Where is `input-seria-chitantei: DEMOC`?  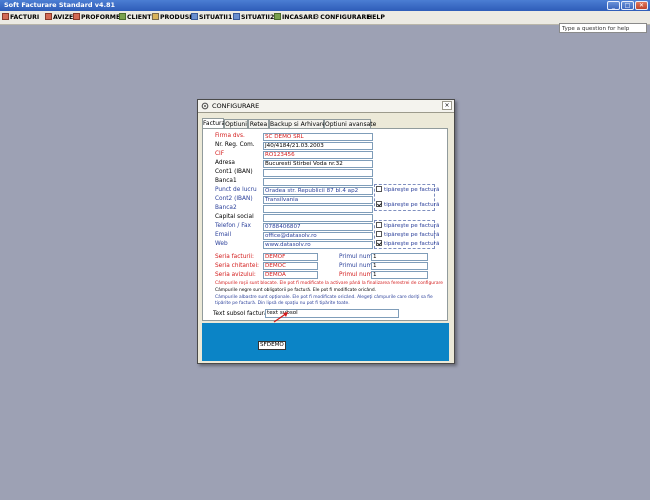
input-seria-chitantei: DEMOC is located at coordinates (290, 266).